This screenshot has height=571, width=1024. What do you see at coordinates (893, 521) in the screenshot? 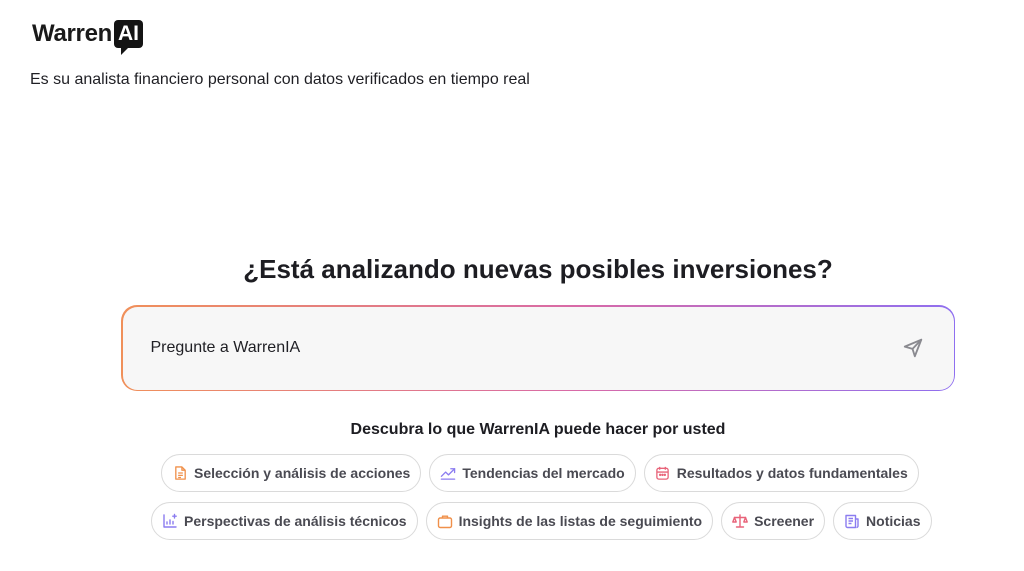
I see `chip-label: Noticias` at bounding box center [893, 521].